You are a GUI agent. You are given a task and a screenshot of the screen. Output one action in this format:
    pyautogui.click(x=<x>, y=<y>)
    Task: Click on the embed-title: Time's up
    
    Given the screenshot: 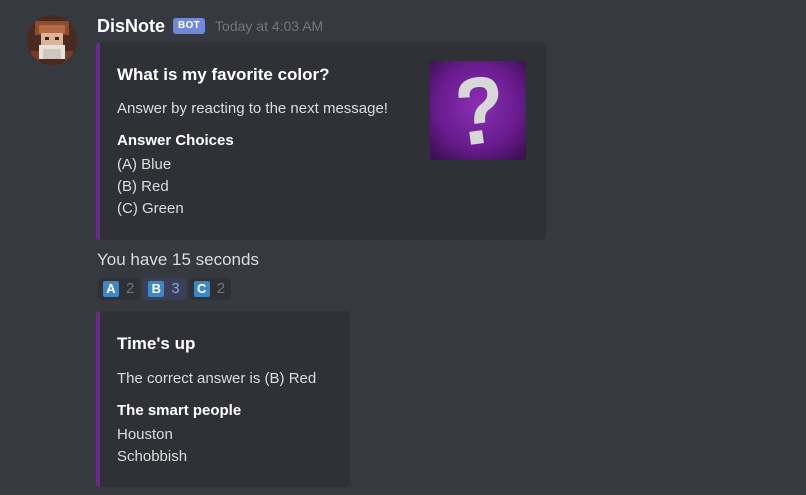 What is the action you would take?
    pyautogui.click(x=156, y=343)
    